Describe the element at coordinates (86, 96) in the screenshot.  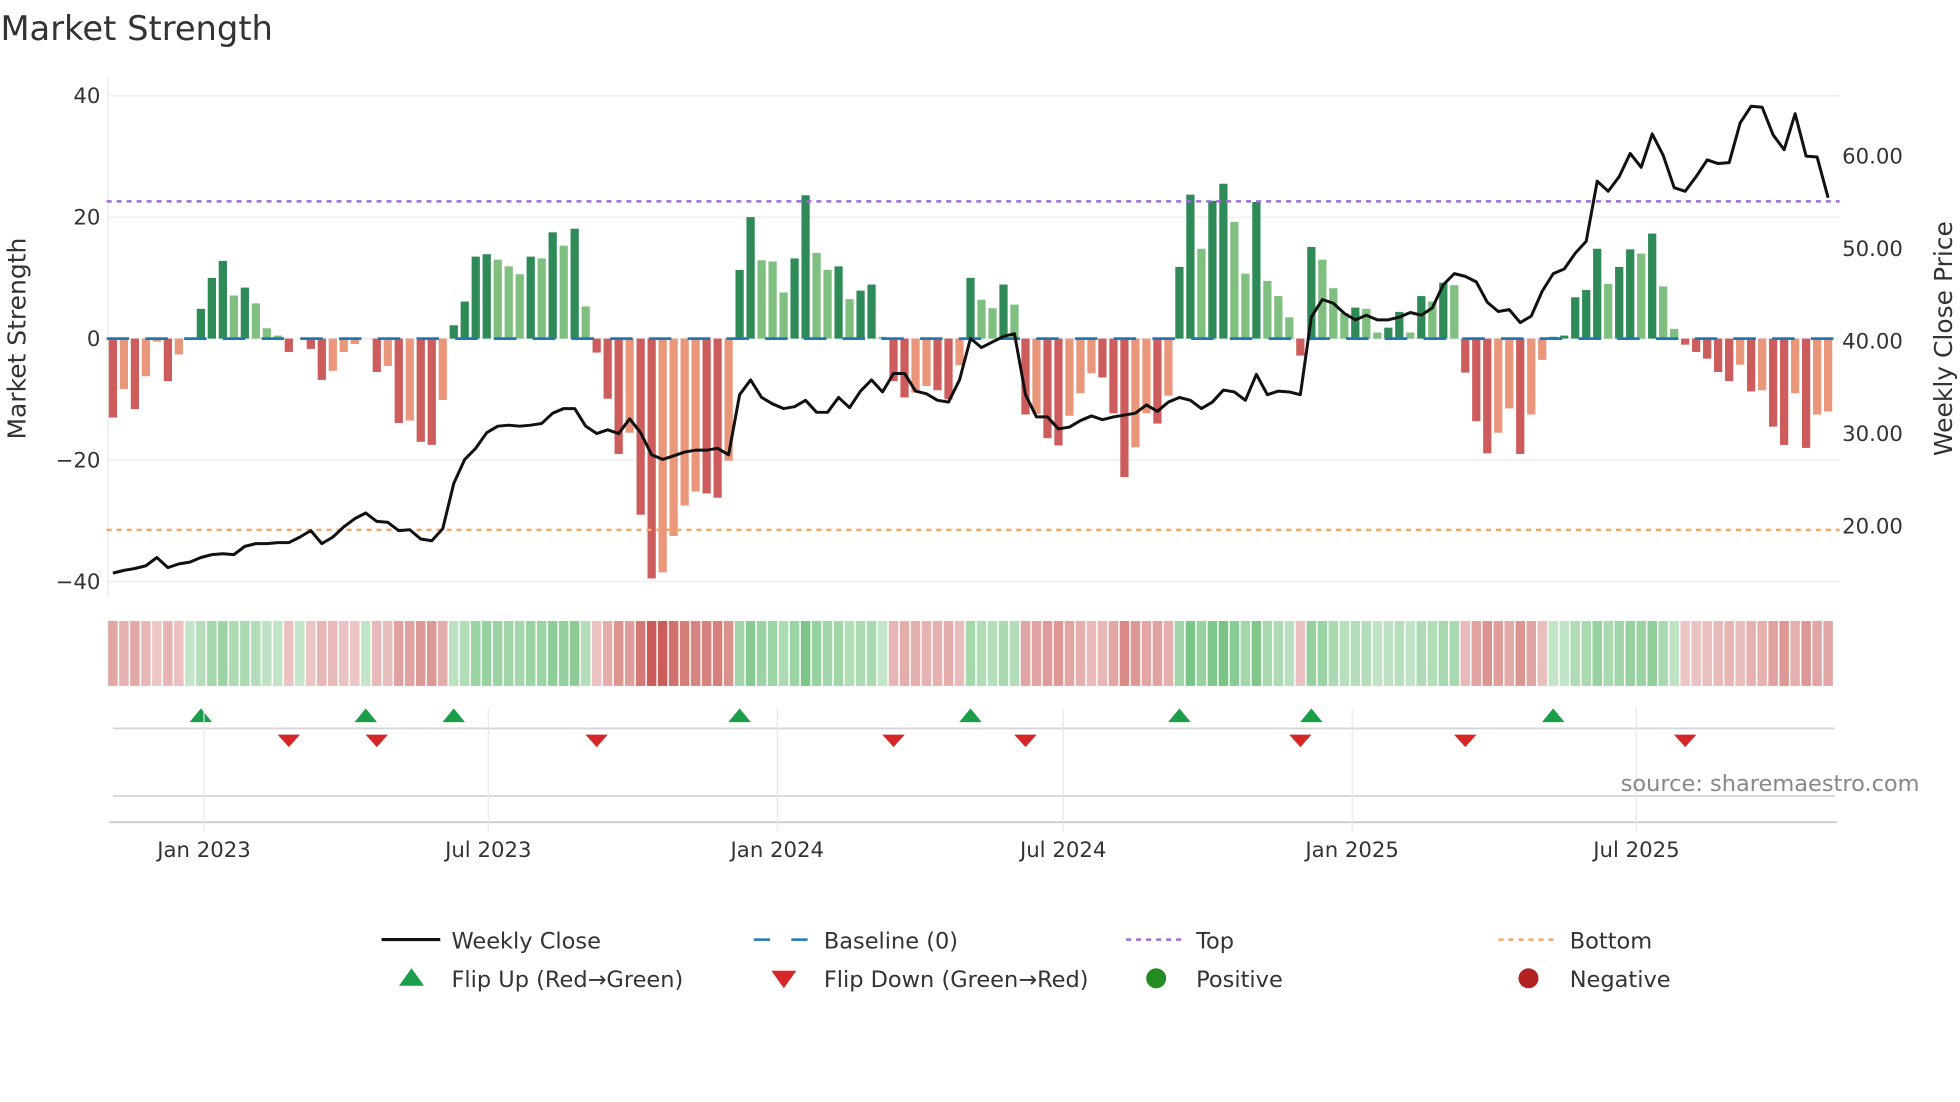
I see `y-tick-label: 40` at that location.